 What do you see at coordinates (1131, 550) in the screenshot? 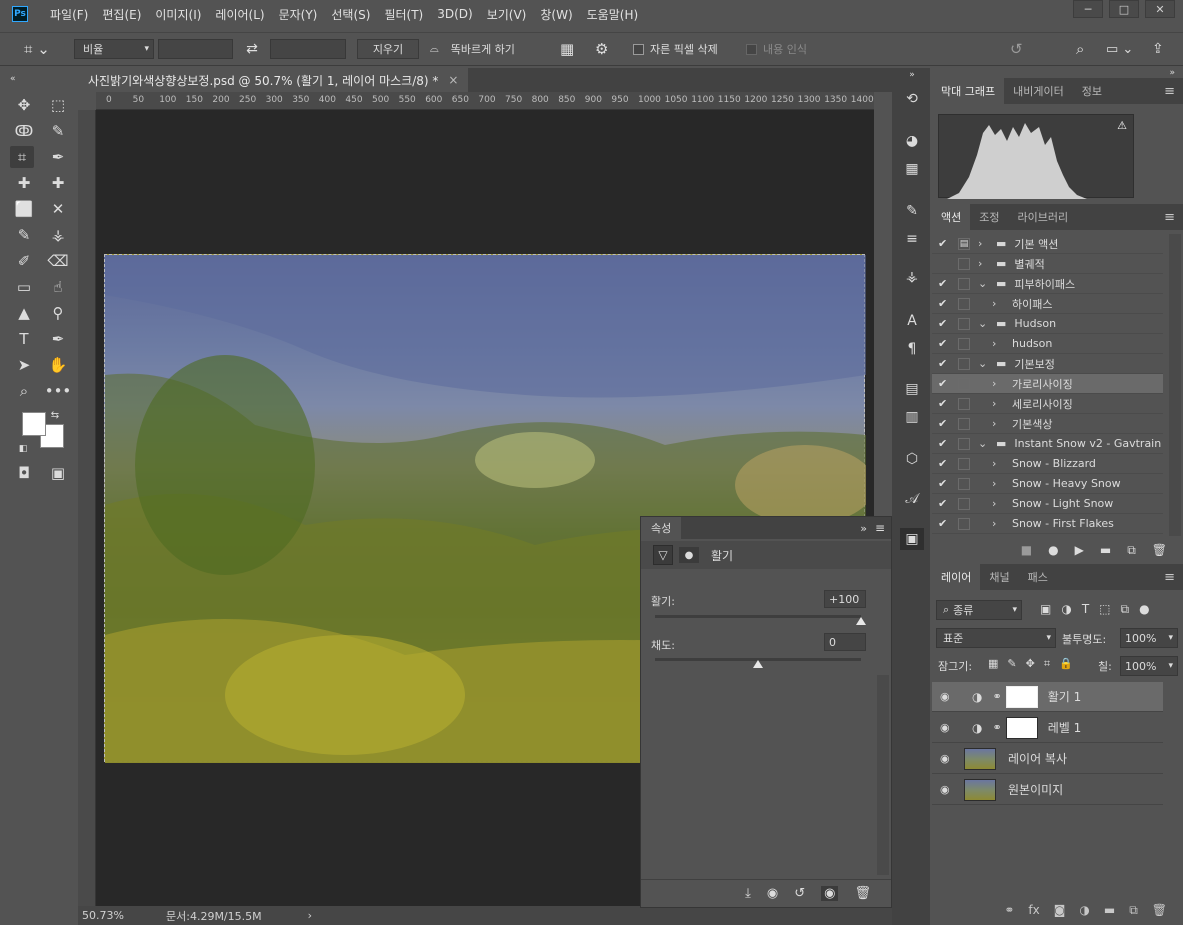
I see `new-action-icon: ⧉` at bounding box center [1131, 550].